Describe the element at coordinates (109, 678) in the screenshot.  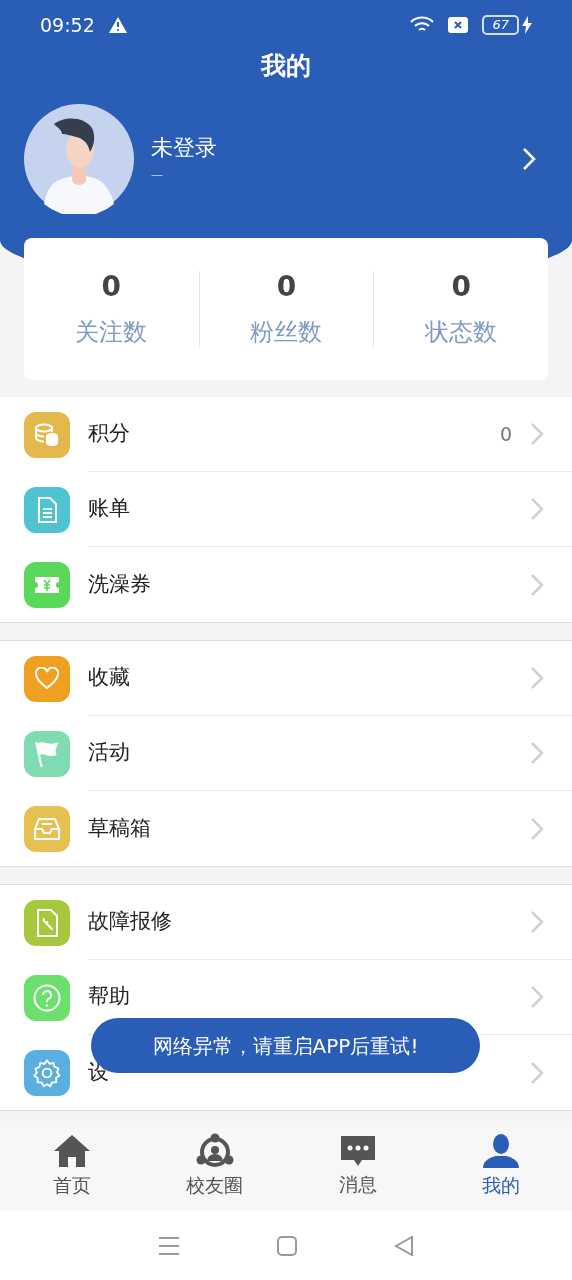
I see `menu-label: 收藏` at that location.